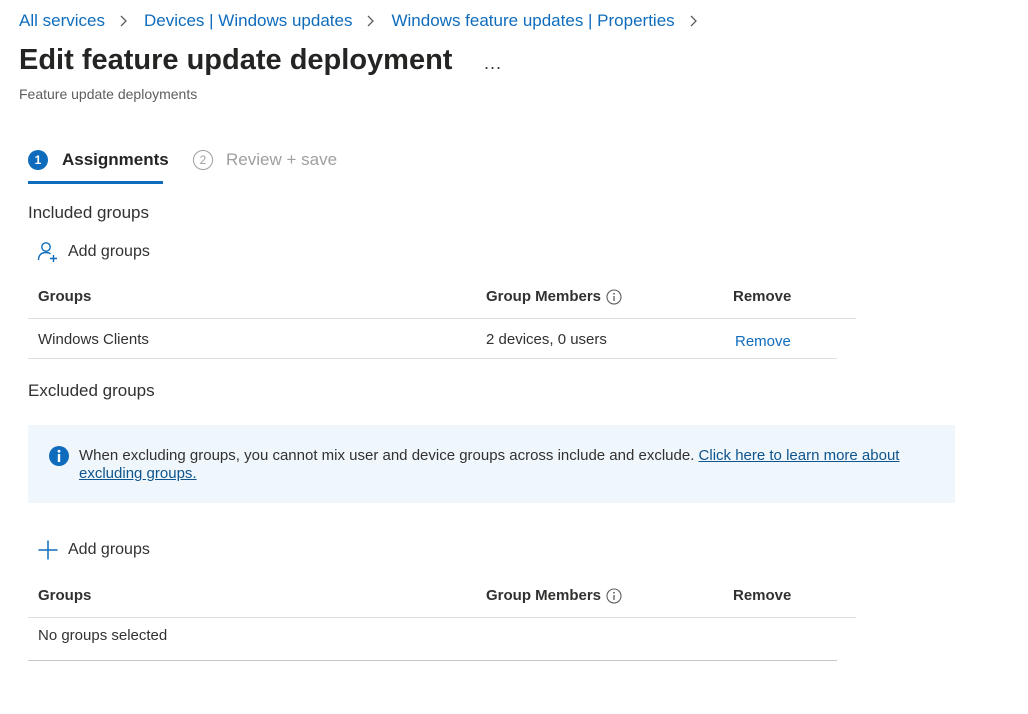  Describe the element at coordinates (248, 21) in the screenshot. I see `breadcrumb-windows-updates: Devices | Windows updates` at that location.